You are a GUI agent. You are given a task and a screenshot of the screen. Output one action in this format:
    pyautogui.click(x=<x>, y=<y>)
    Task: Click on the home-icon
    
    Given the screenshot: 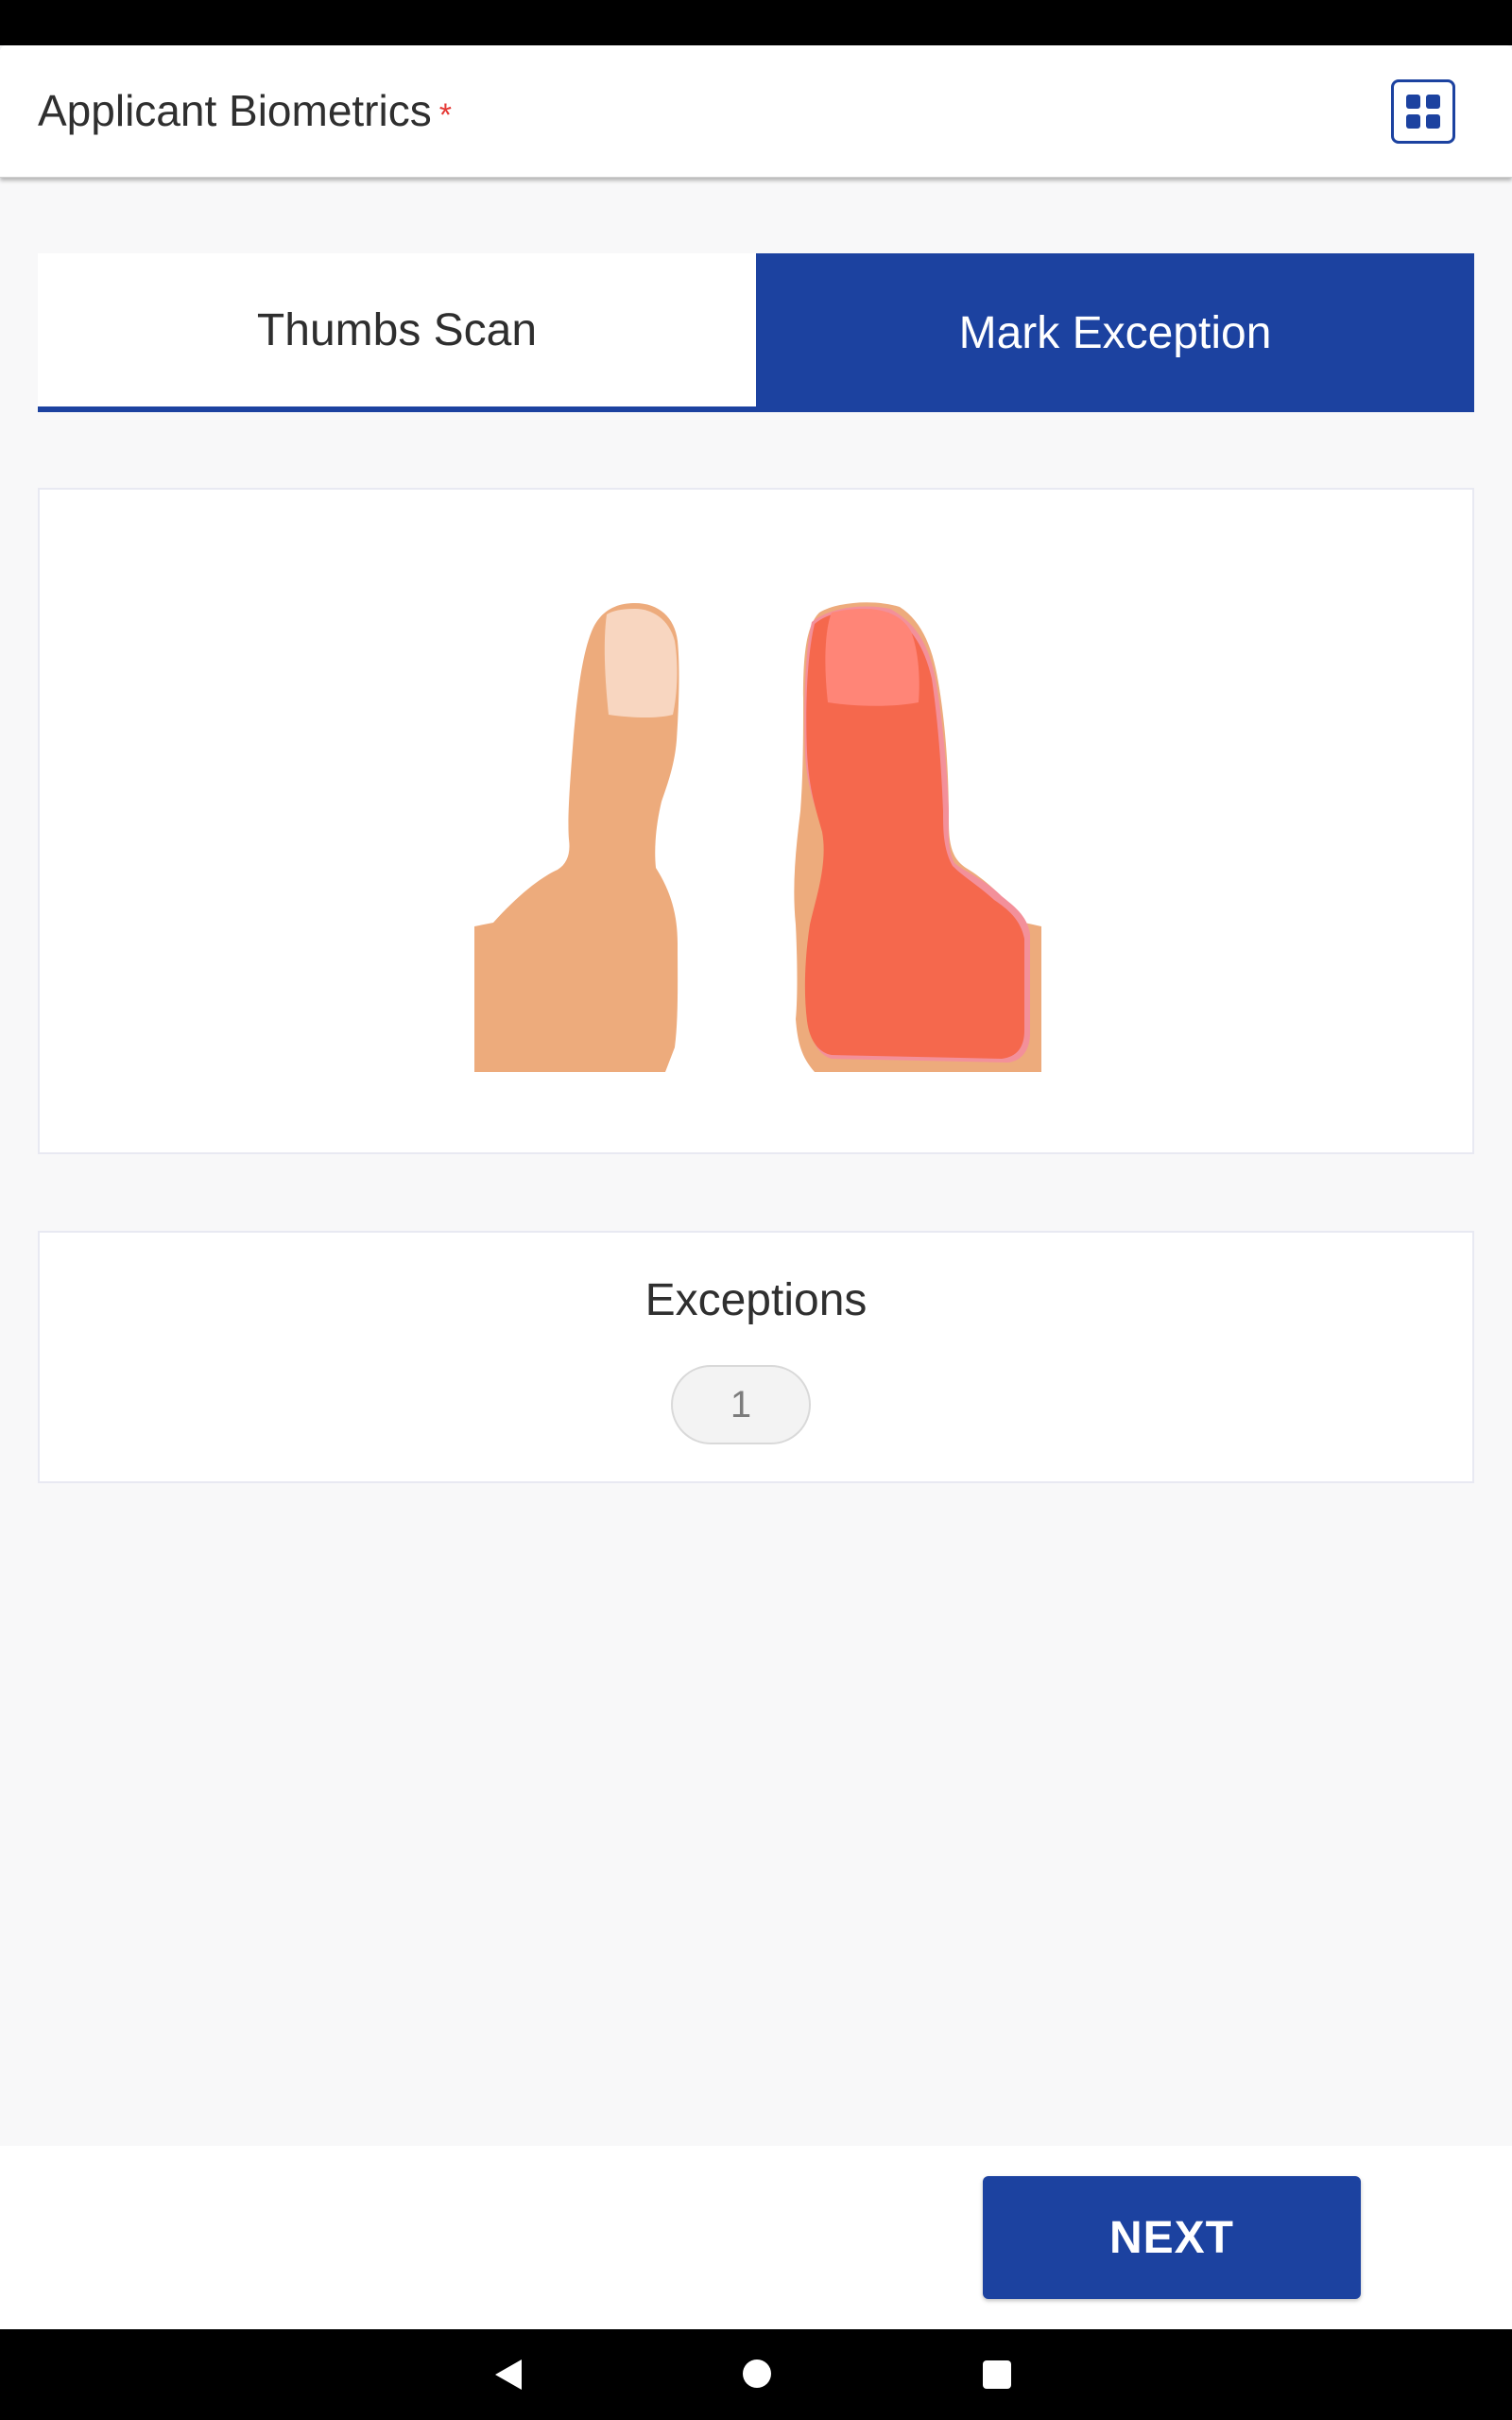 What is the action you would take?
    pyautogui.click(x=757, y=2374)
    